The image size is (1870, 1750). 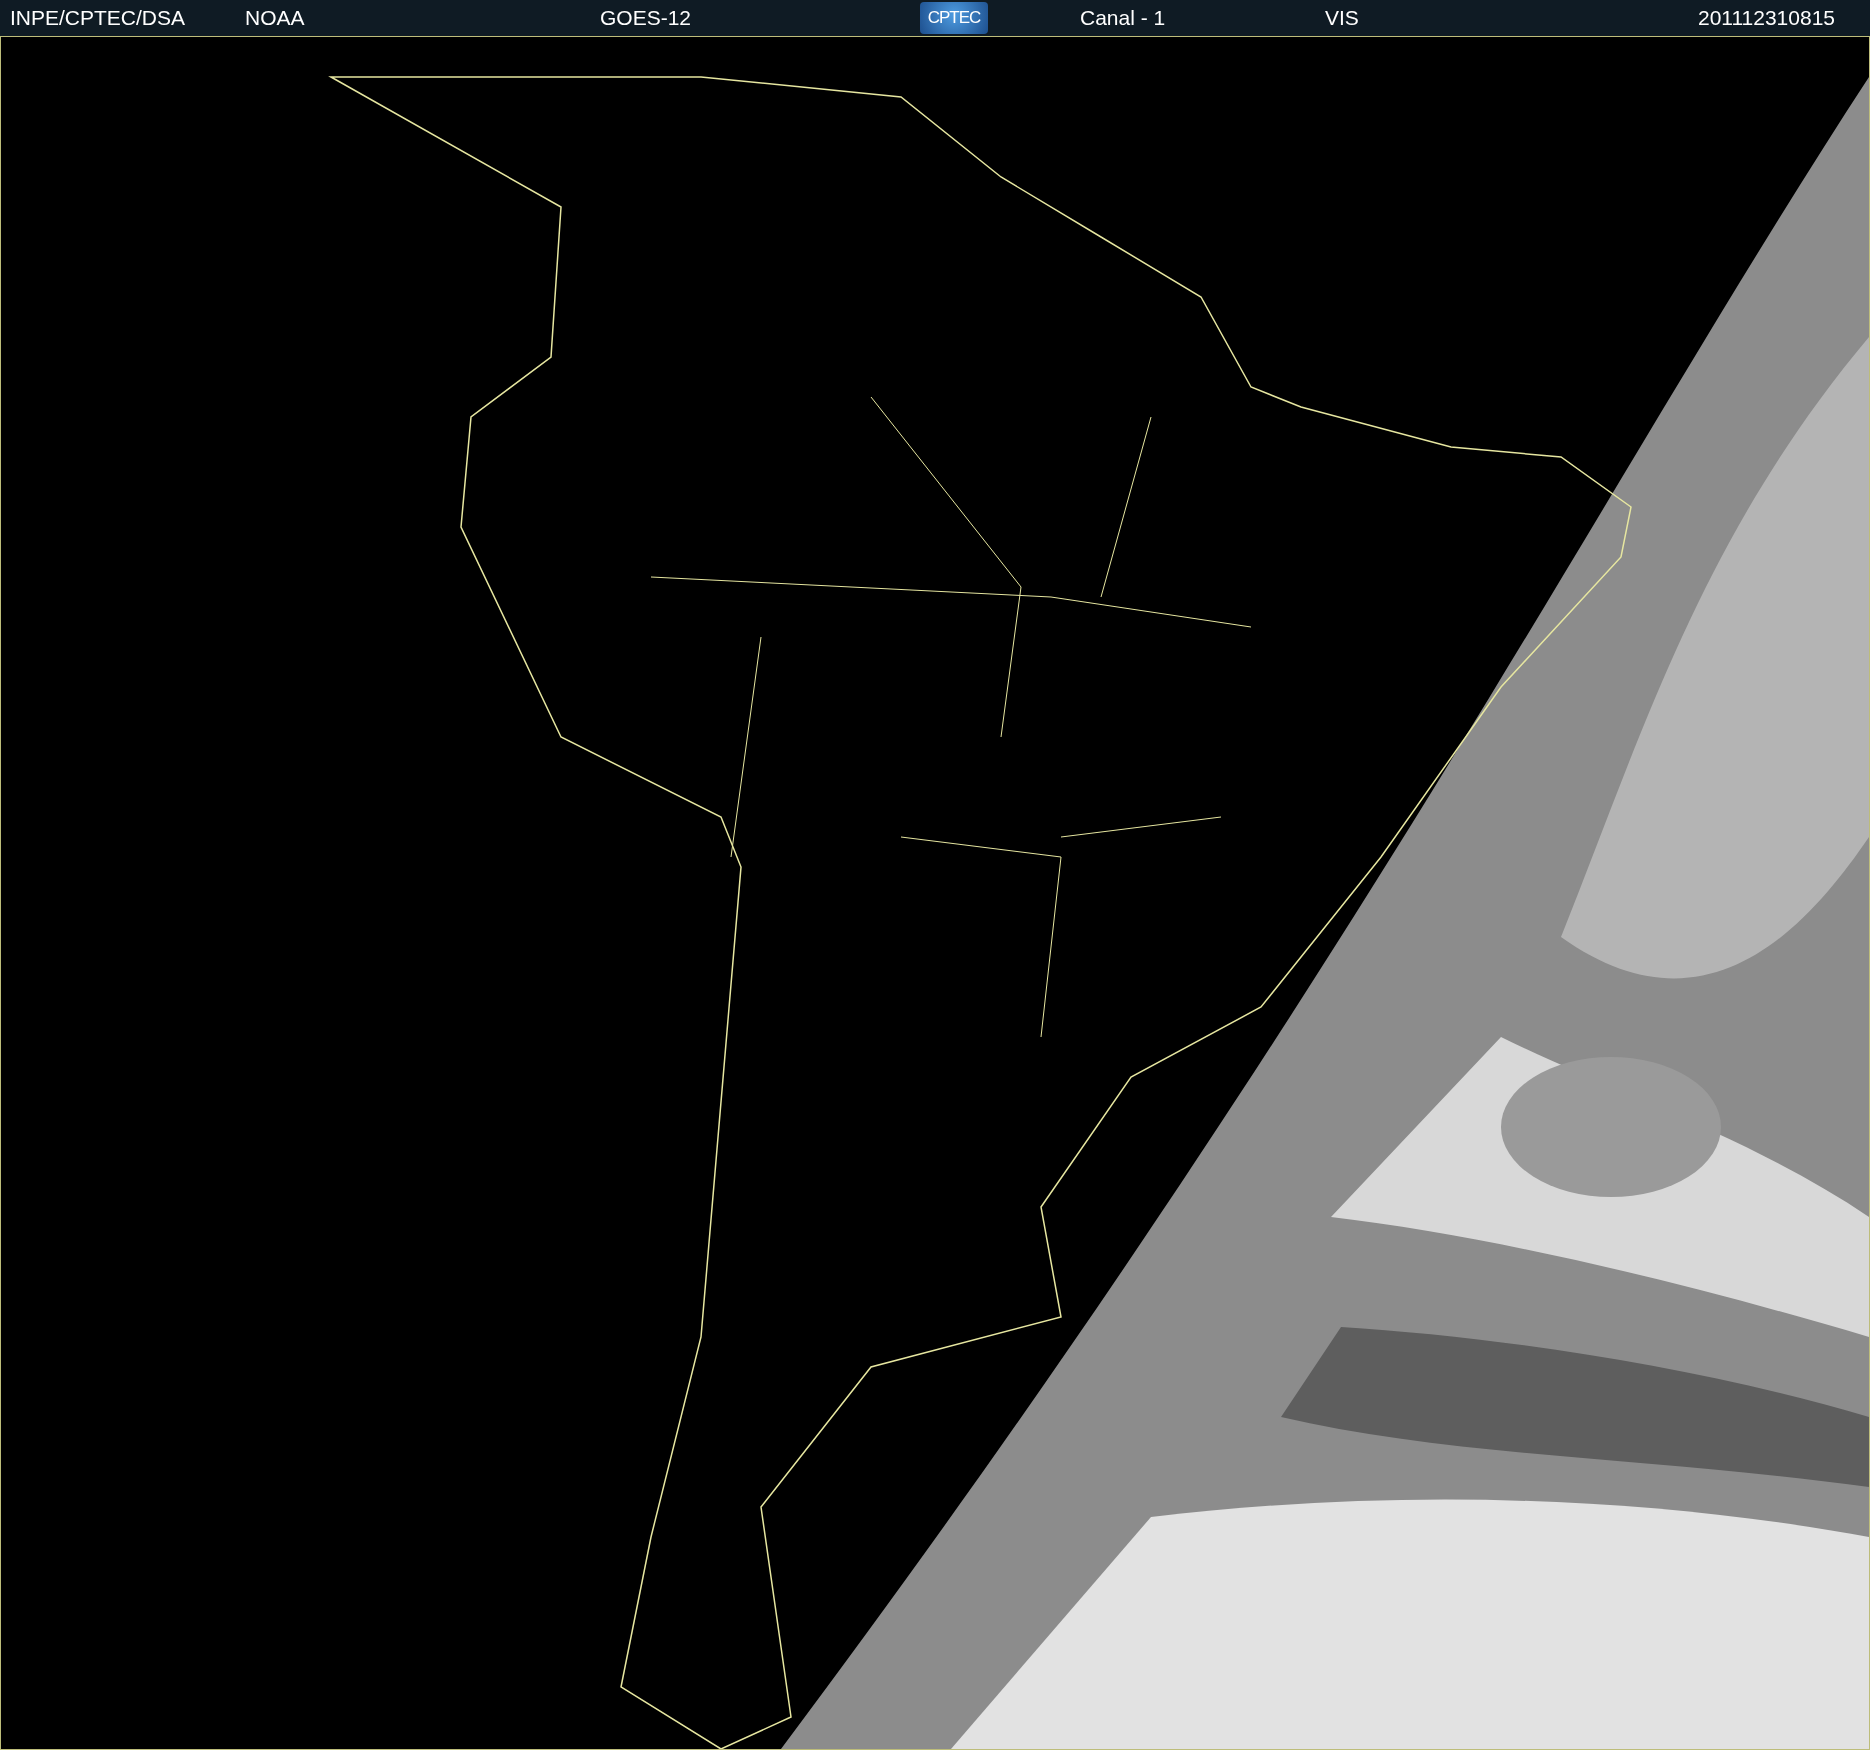 I want to click on channel-label: Canal - 1, so click(x=1123, y=18).